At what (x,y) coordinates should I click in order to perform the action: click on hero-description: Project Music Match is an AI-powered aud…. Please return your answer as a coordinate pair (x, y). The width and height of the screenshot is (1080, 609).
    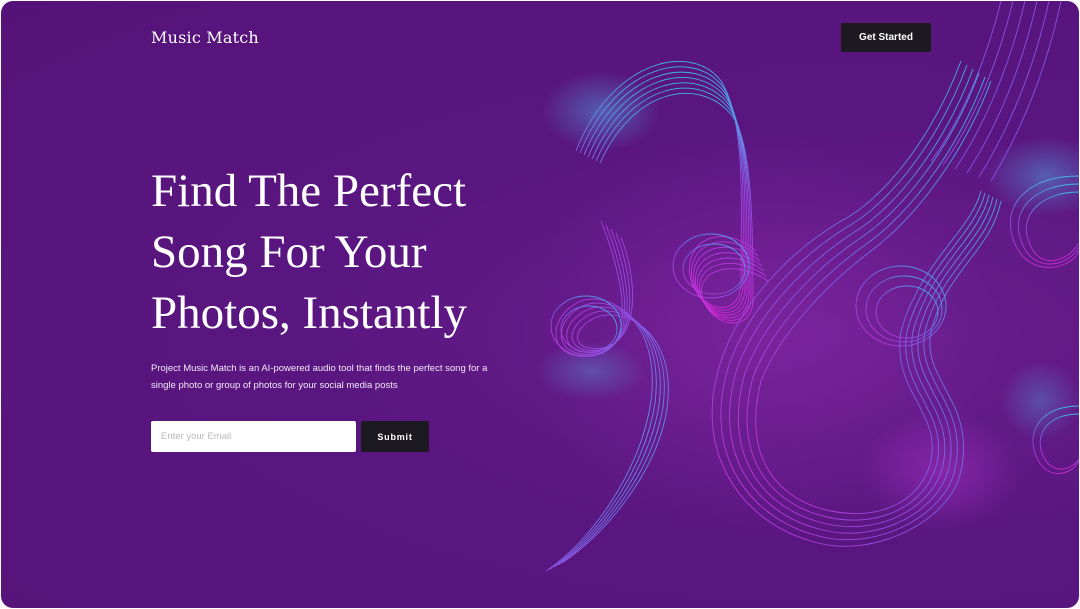
    Looking at the image, I should click on (319, 377).